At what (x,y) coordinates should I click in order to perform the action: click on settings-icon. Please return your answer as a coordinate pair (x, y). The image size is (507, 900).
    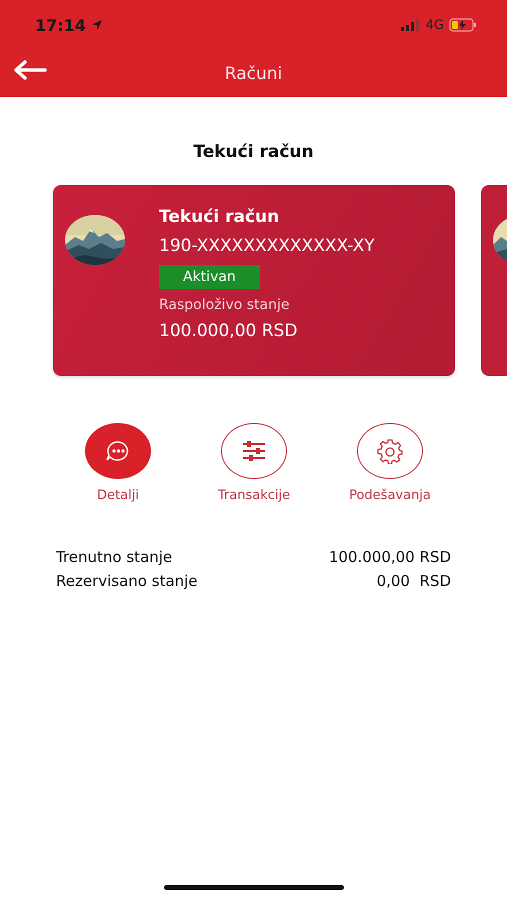
    Looking at the image, I should click on (390, 451).